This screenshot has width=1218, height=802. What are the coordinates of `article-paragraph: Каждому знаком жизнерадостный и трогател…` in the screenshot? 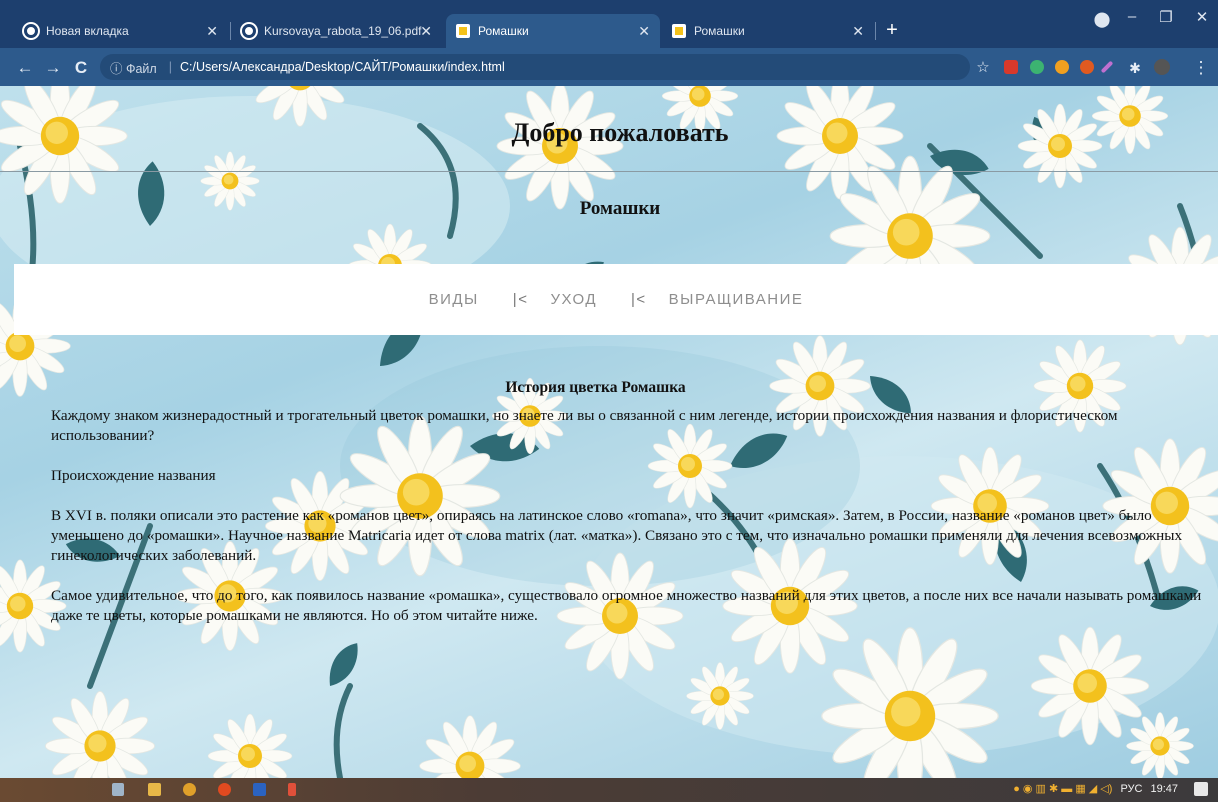 It's located at (584, 425).